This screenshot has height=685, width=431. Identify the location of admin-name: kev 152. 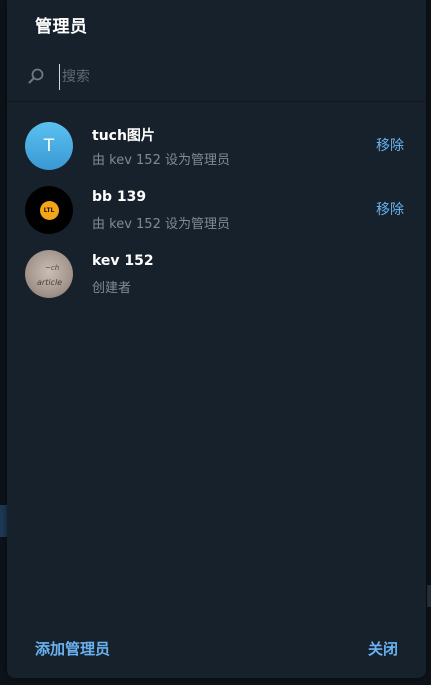
(123, 261).